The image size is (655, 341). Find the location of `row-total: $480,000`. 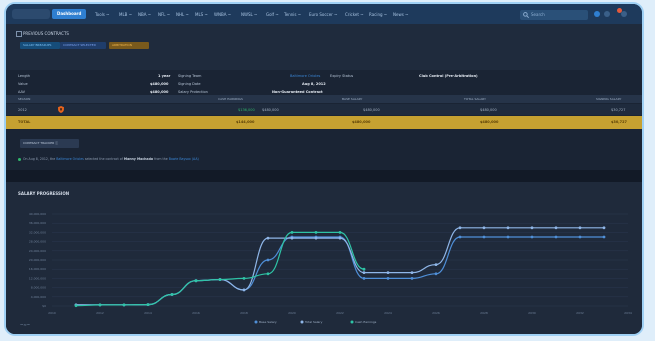

row-total: $480,000 is located at coordinates (488, 110).